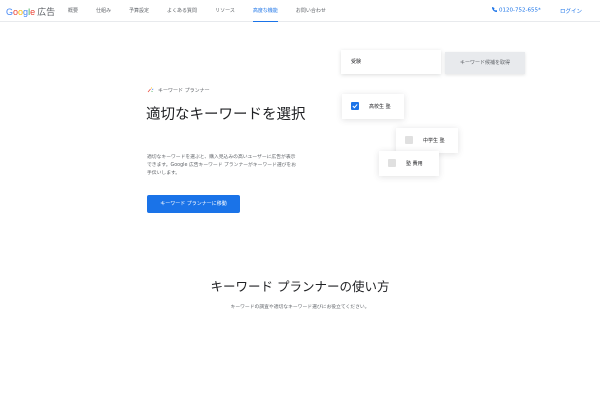 The height and width of the screenshot is (400, 600). Describe the element at coordinates (184, 91) in the screenshot. I see `hero-eyebrow-label: キーワード プランナー` at that location.